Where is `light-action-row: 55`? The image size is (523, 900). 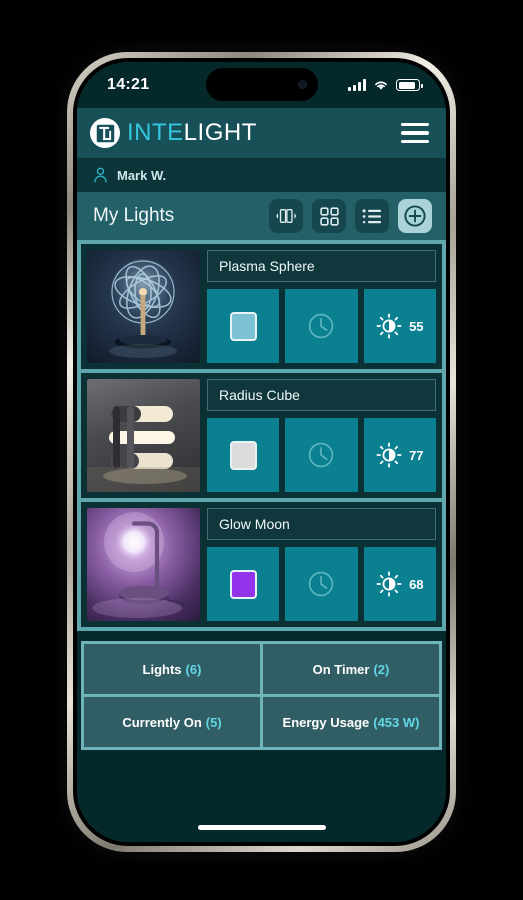 light-action-row: 55 is located at coordinates (321, 326).